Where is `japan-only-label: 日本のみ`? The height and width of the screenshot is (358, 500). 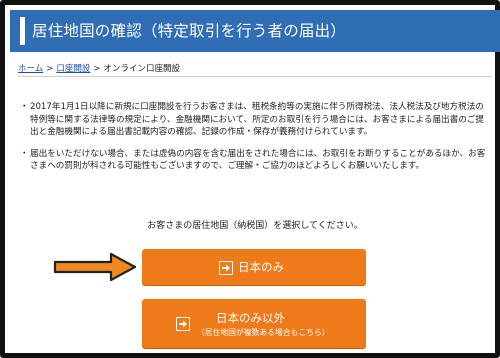
japan-only-label: 日本のみ is located at coordinates (261, 267).